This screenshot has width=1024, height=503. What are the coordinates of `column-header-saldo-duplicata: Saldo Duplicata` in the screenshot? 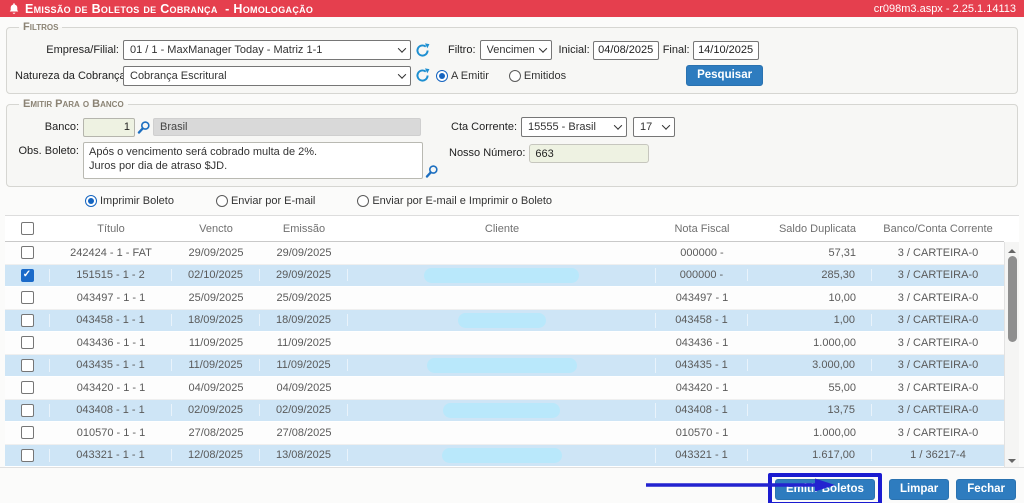 It's located at (810, 229).